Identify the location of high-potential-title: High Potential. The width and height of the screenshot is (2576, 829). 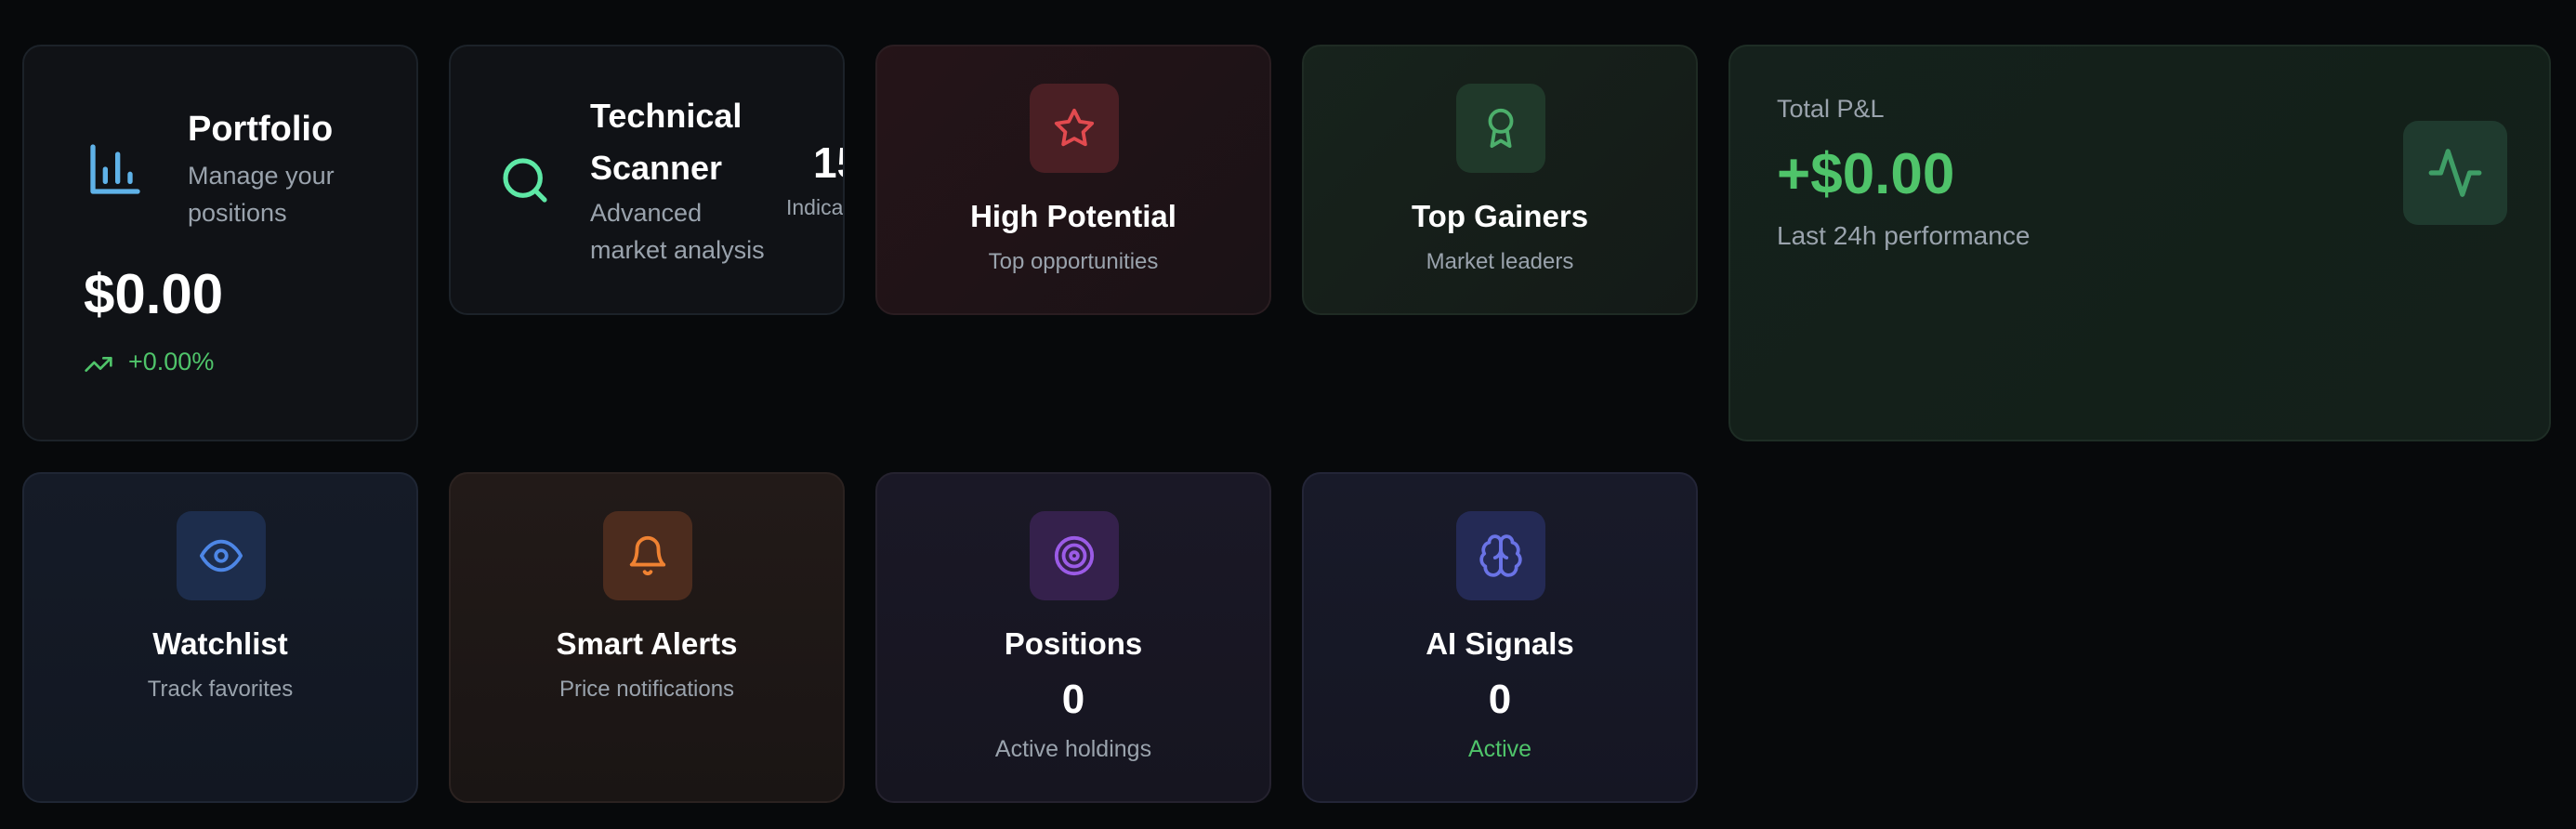
(1073, 216).